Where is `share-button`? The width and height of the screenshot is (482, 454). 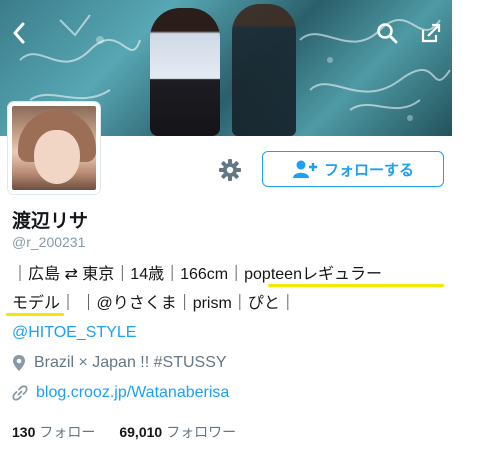 share-button is located at coordinates (431, 33).